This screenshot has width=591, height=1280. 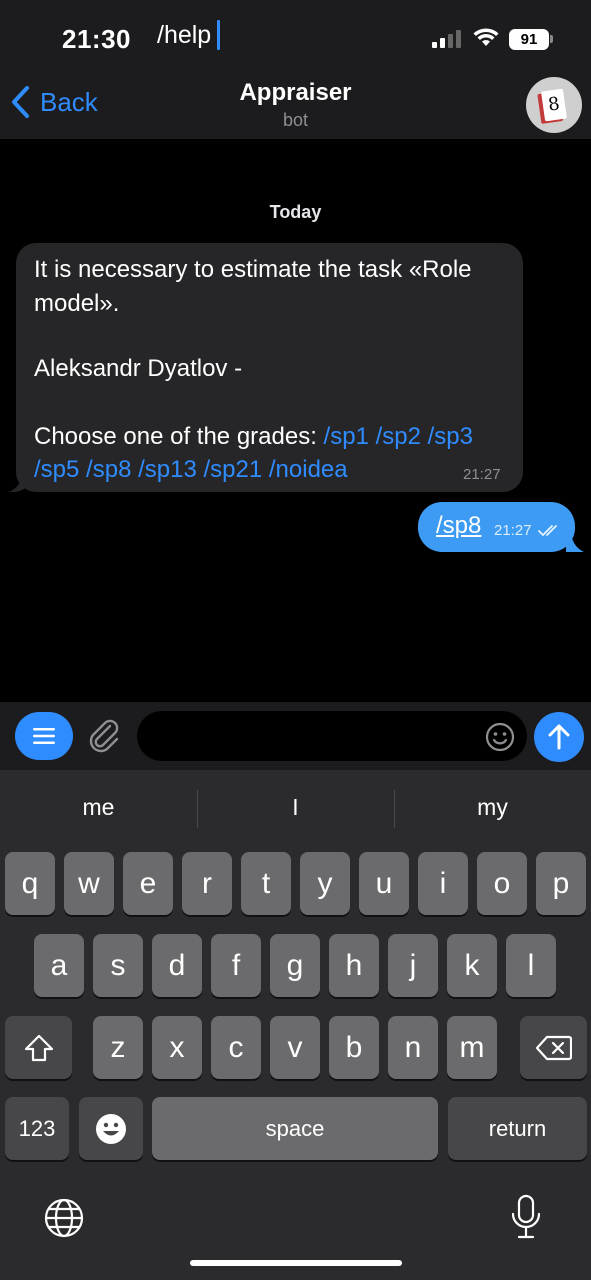 I want to click on key-n: n, so click(x=413, y=1047).